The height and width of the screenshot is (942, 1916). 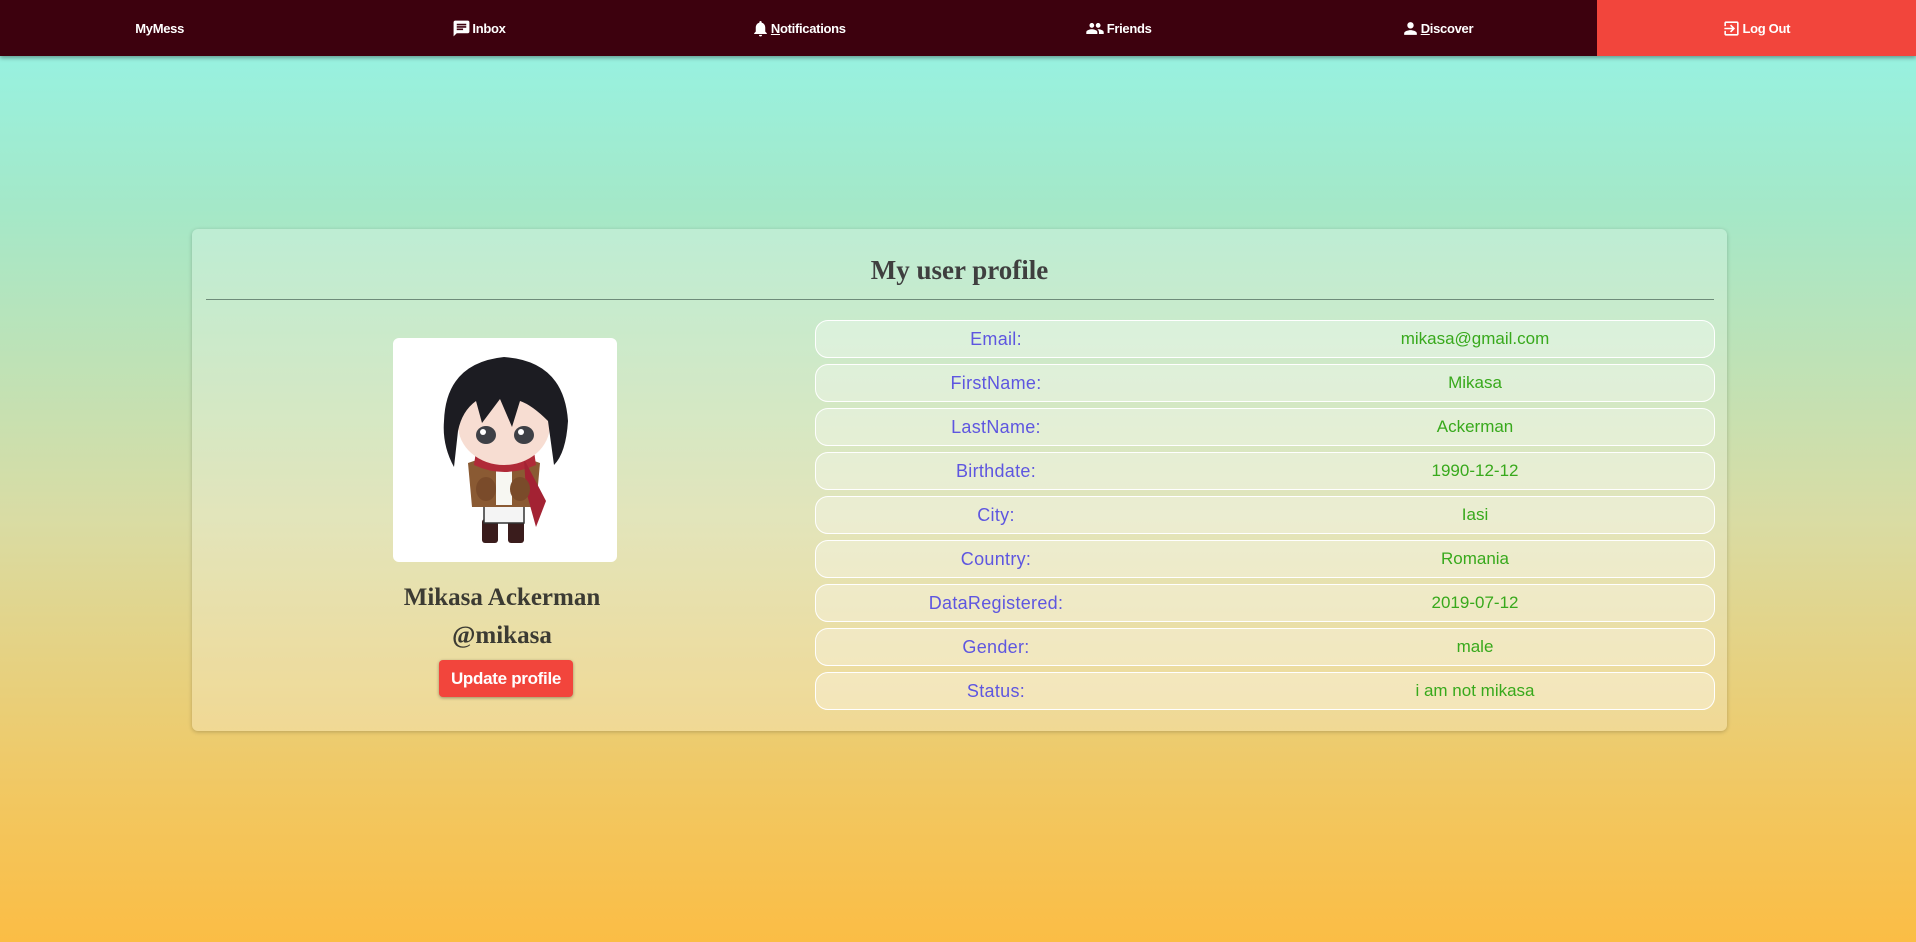 I want to click on field-value: Iasi, so click(x=1475, y=514).